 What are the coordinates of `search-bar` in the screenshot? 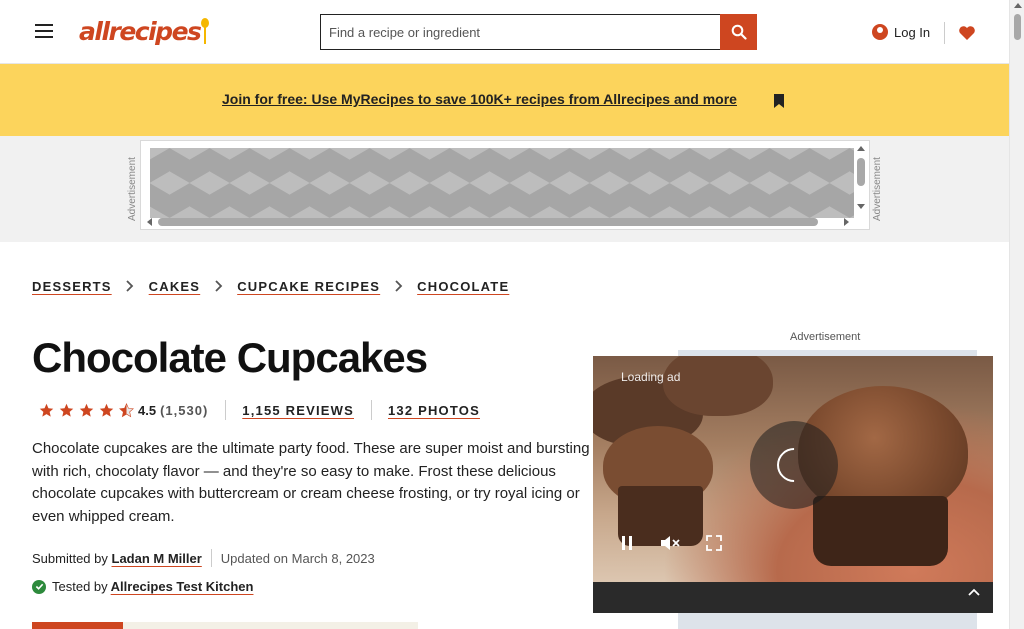 It's located at (538, 32).